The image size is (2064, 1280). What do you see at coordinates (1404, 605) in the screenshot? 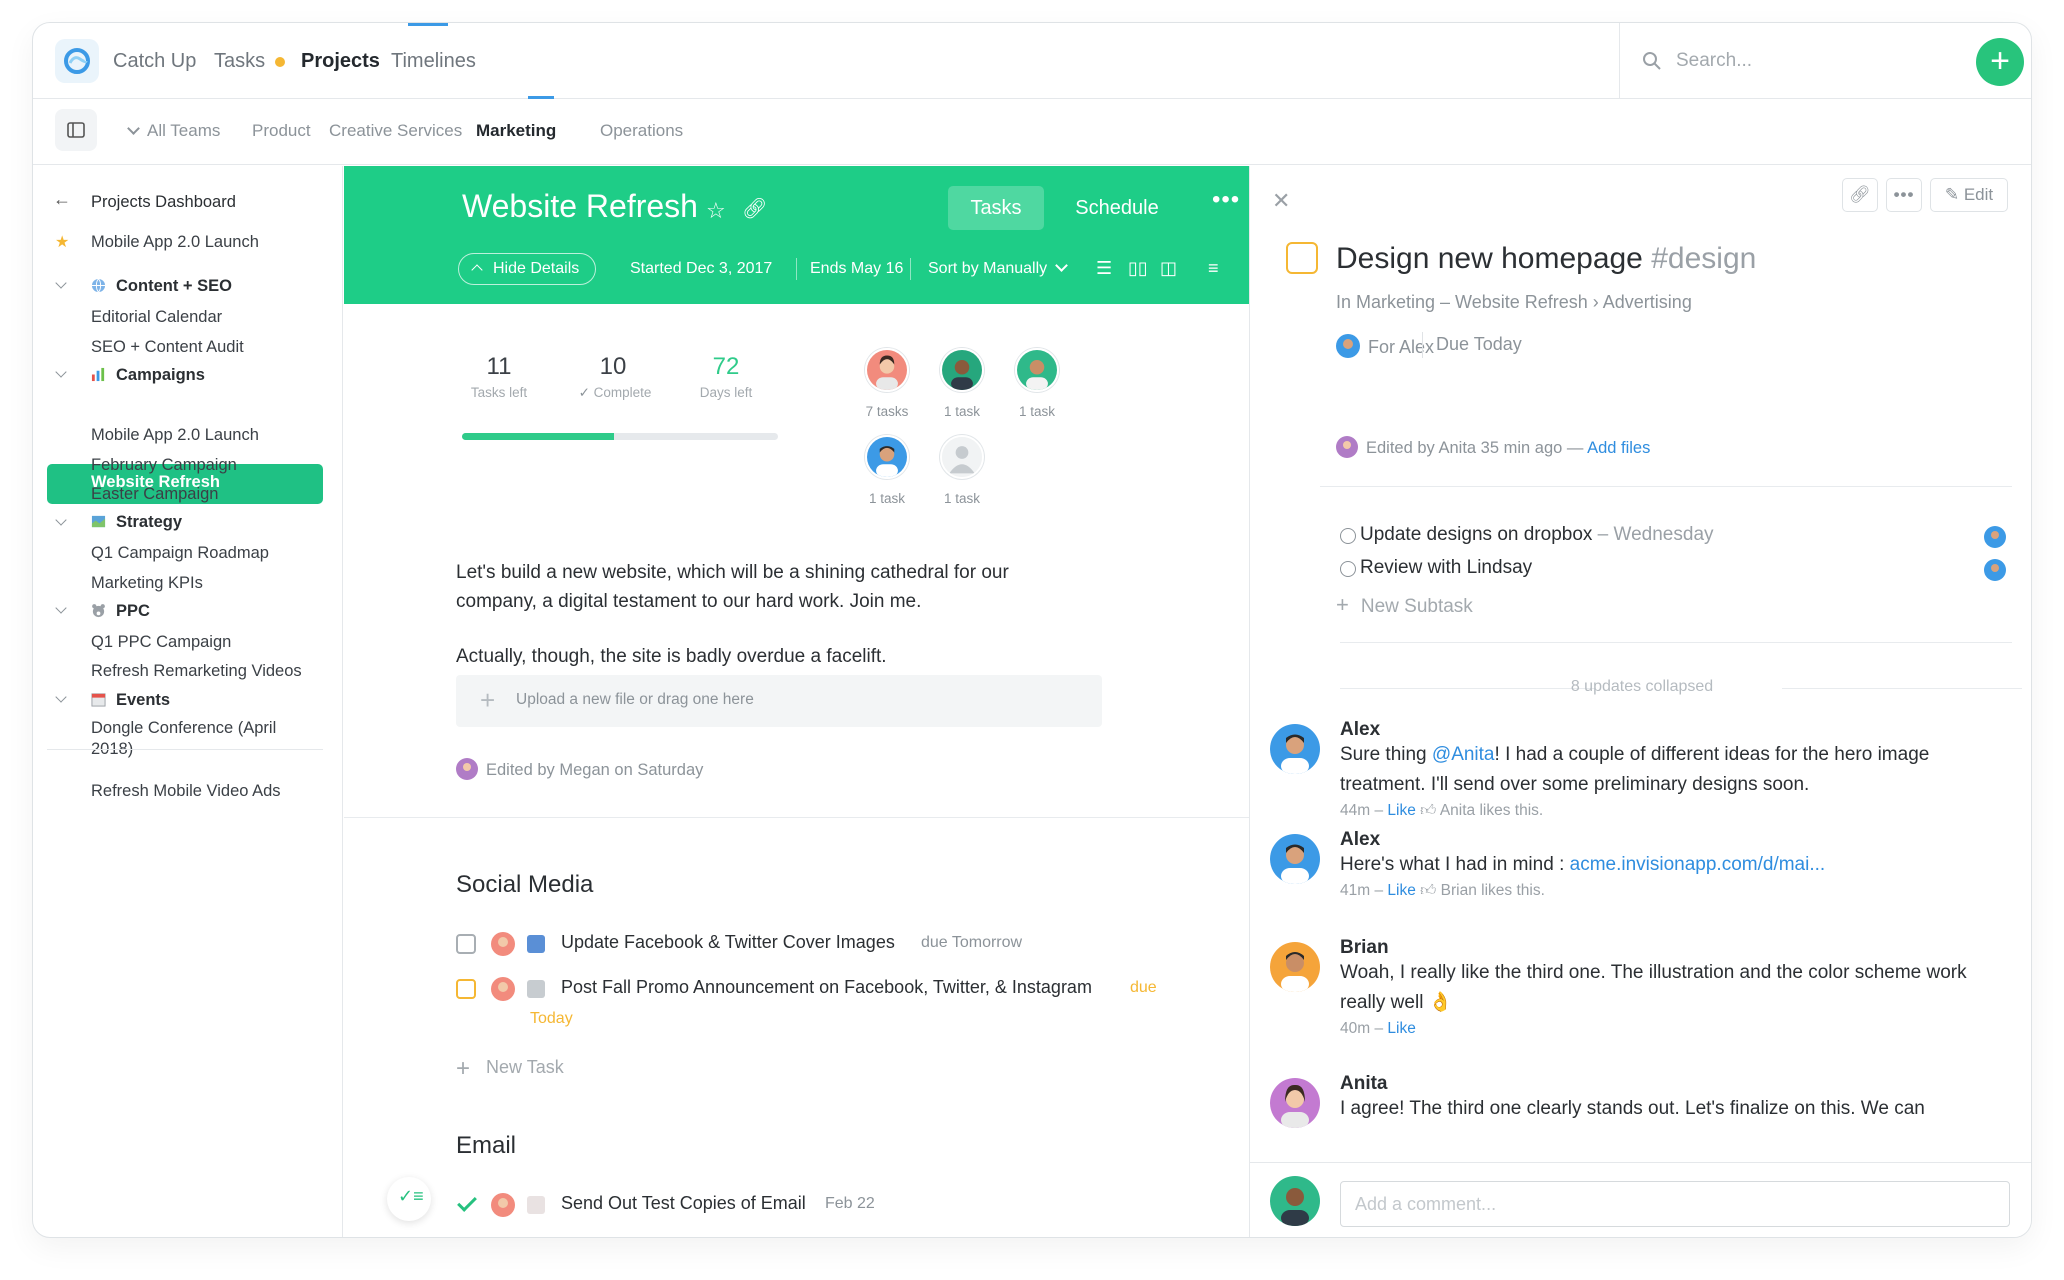
I see `new-subtask-button: + New Subtask` at bounding box center [1404, 605].